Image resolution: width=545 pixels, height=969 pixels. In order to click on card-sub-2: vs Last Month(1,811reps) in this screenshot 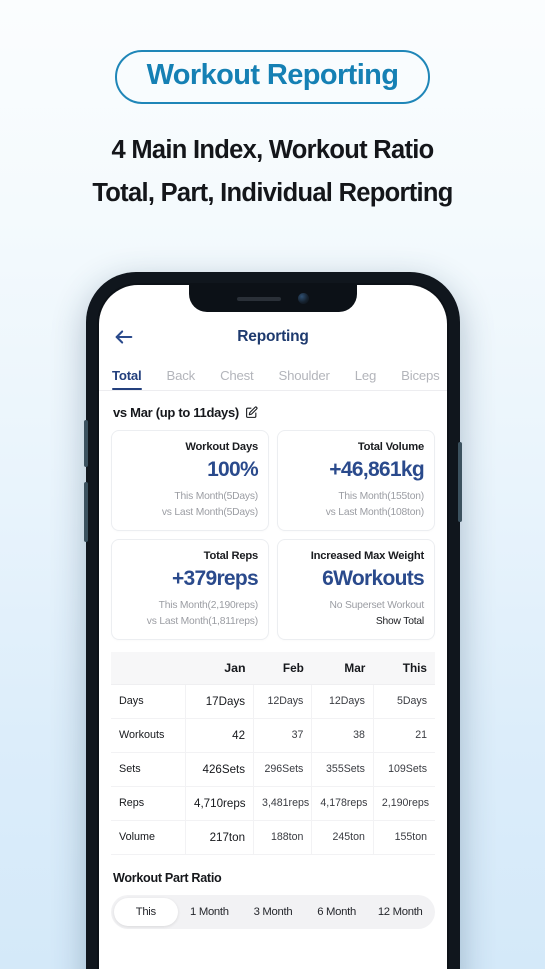, I will do `click(202, 621)`.